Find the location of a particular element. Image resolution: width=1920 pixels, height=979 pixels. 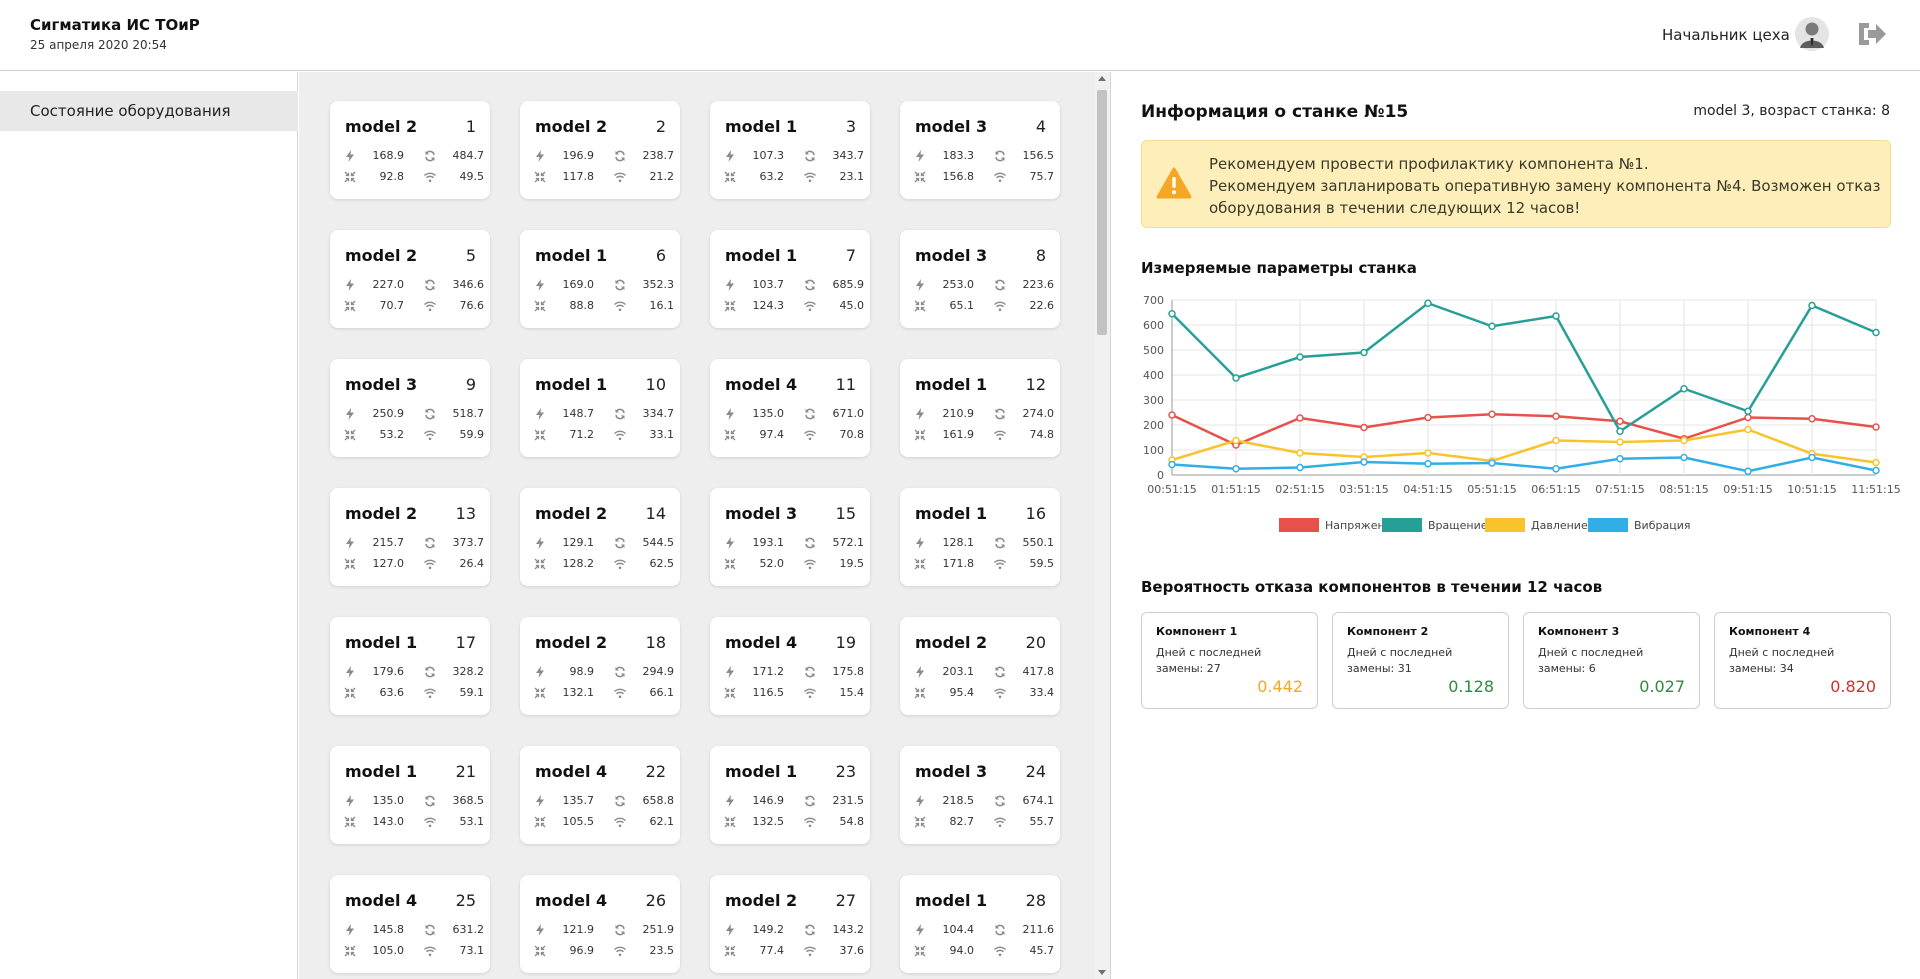

component-days-label: Дней с последней is located at coordinates (1782, 652).